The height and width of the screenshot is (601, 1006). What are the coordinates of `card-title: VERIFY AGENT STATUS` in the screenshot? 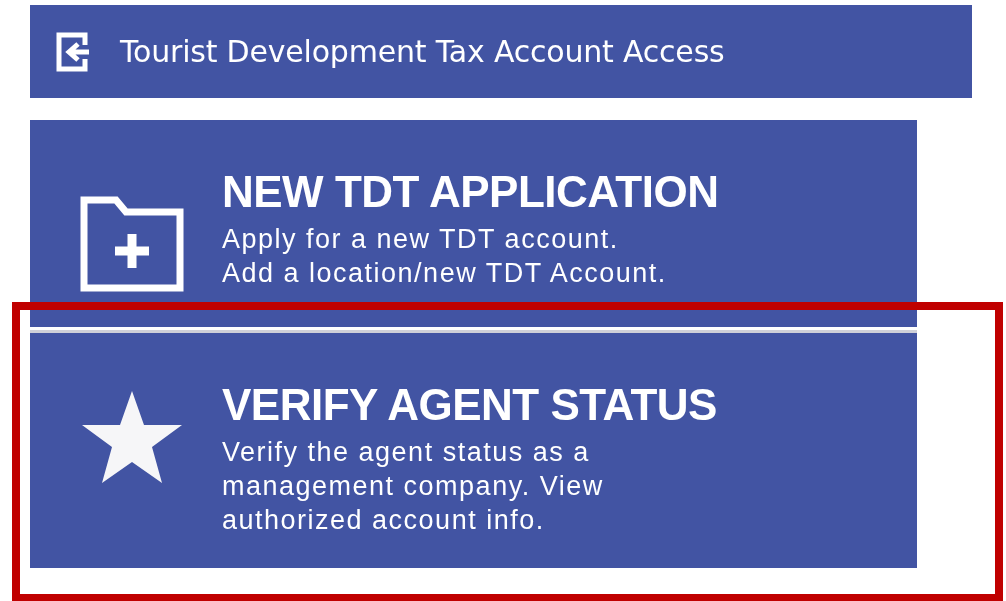 It's located at (469, 405).